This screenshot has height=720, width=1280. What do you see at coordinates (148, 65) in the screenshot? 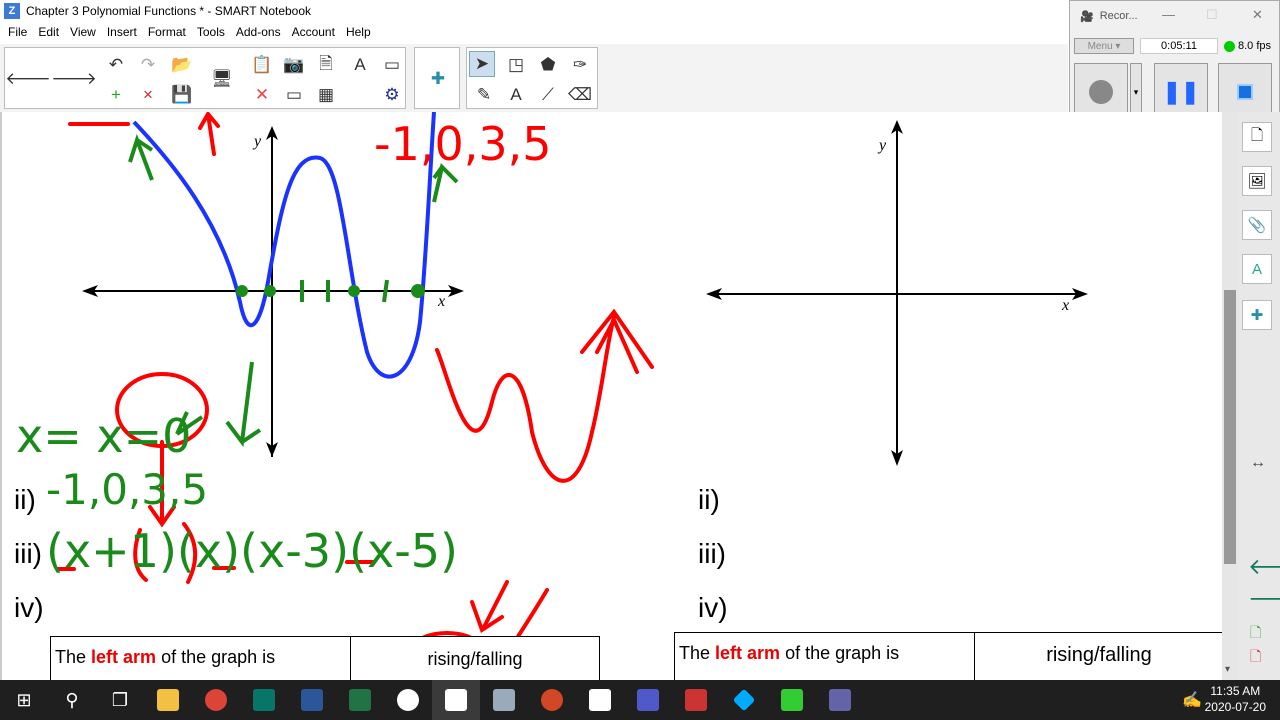
I see `redo-icon: ↷` at bounding box center [148, 65].